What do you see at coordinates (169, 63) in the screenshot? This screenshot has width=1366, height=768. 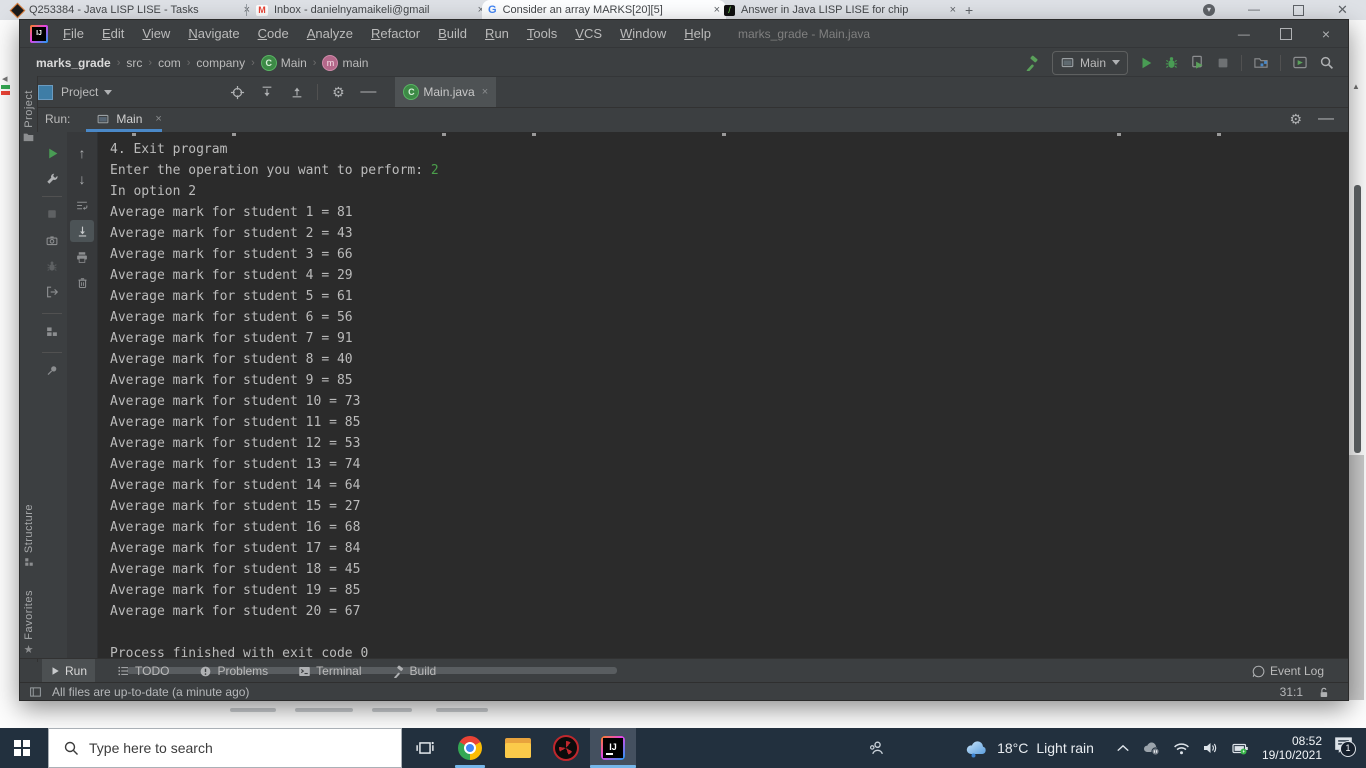 I see `breadcrumb-com: com` at bounding box center [169, 63].